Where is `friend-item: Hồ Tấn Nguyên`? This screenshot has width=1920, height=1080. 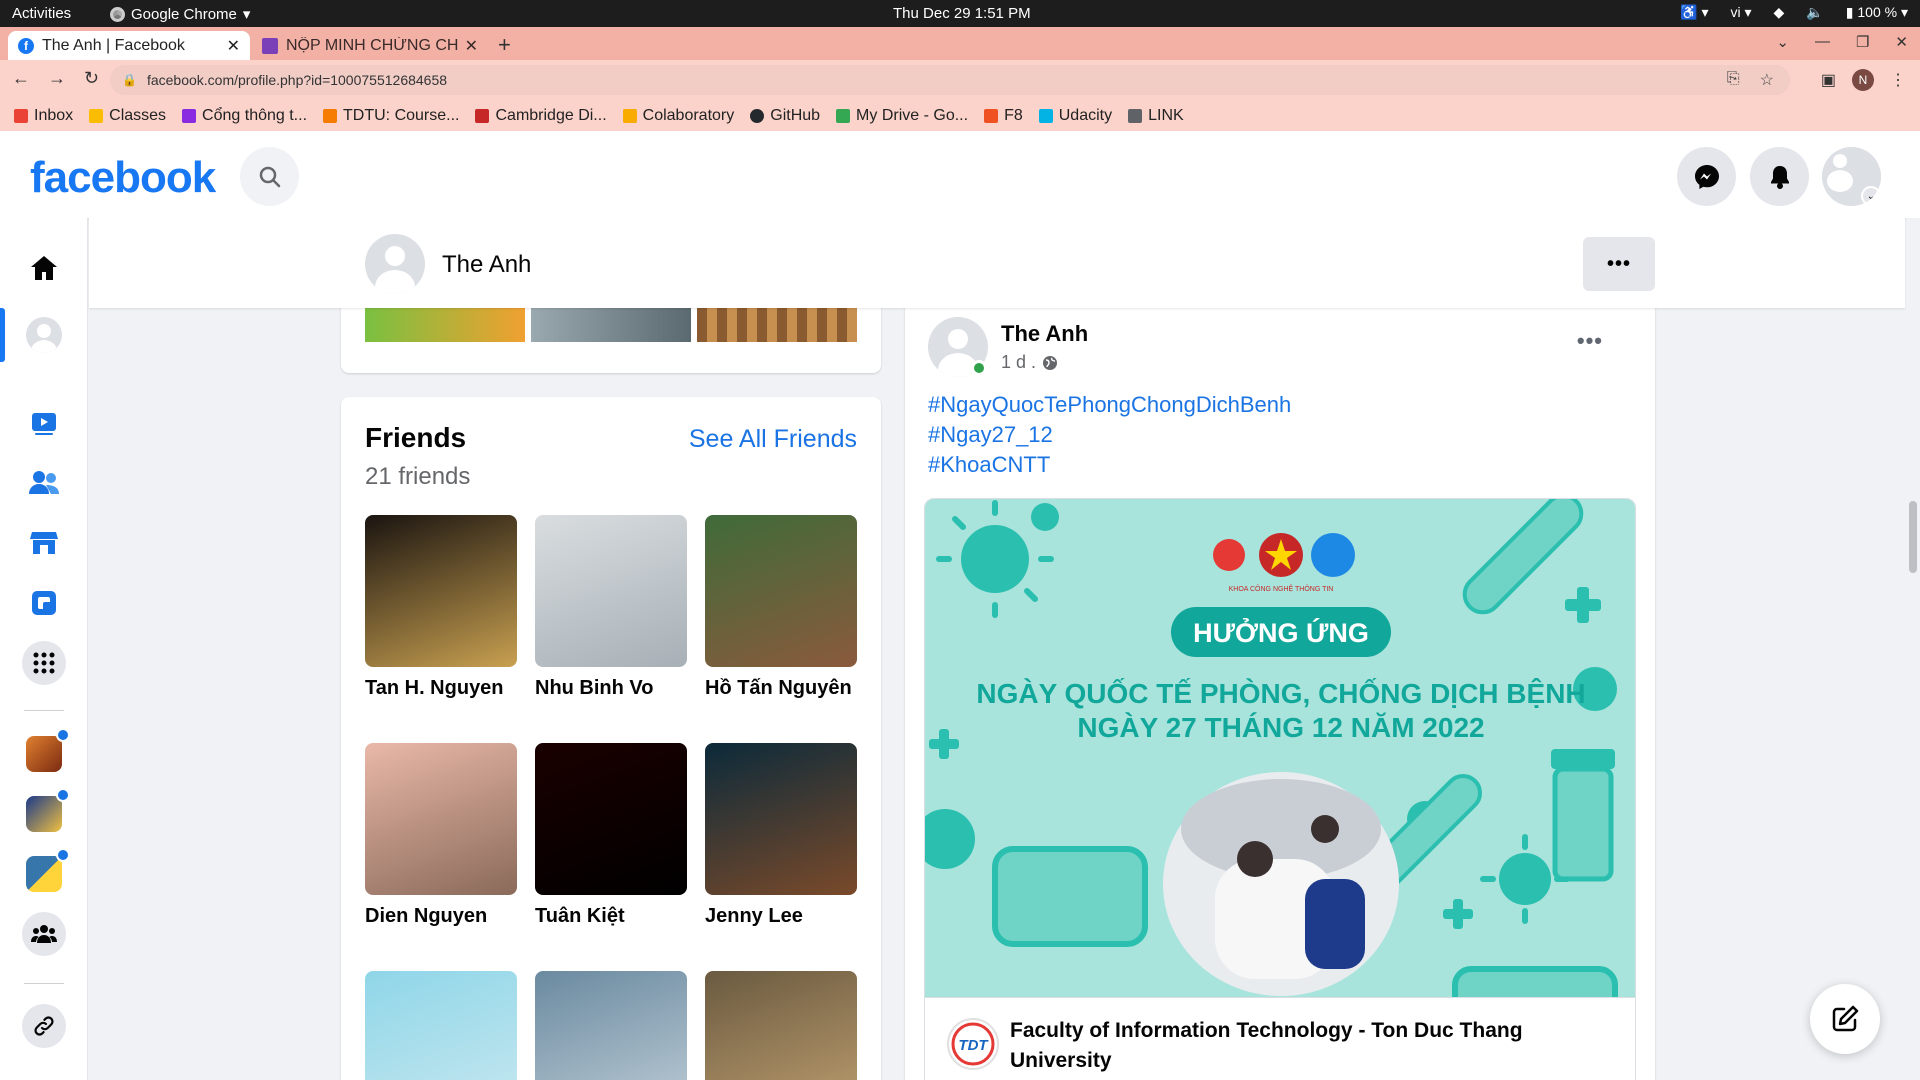 friend-item: Hồ Tấn Nguyên is located at coordinates (781, 607).